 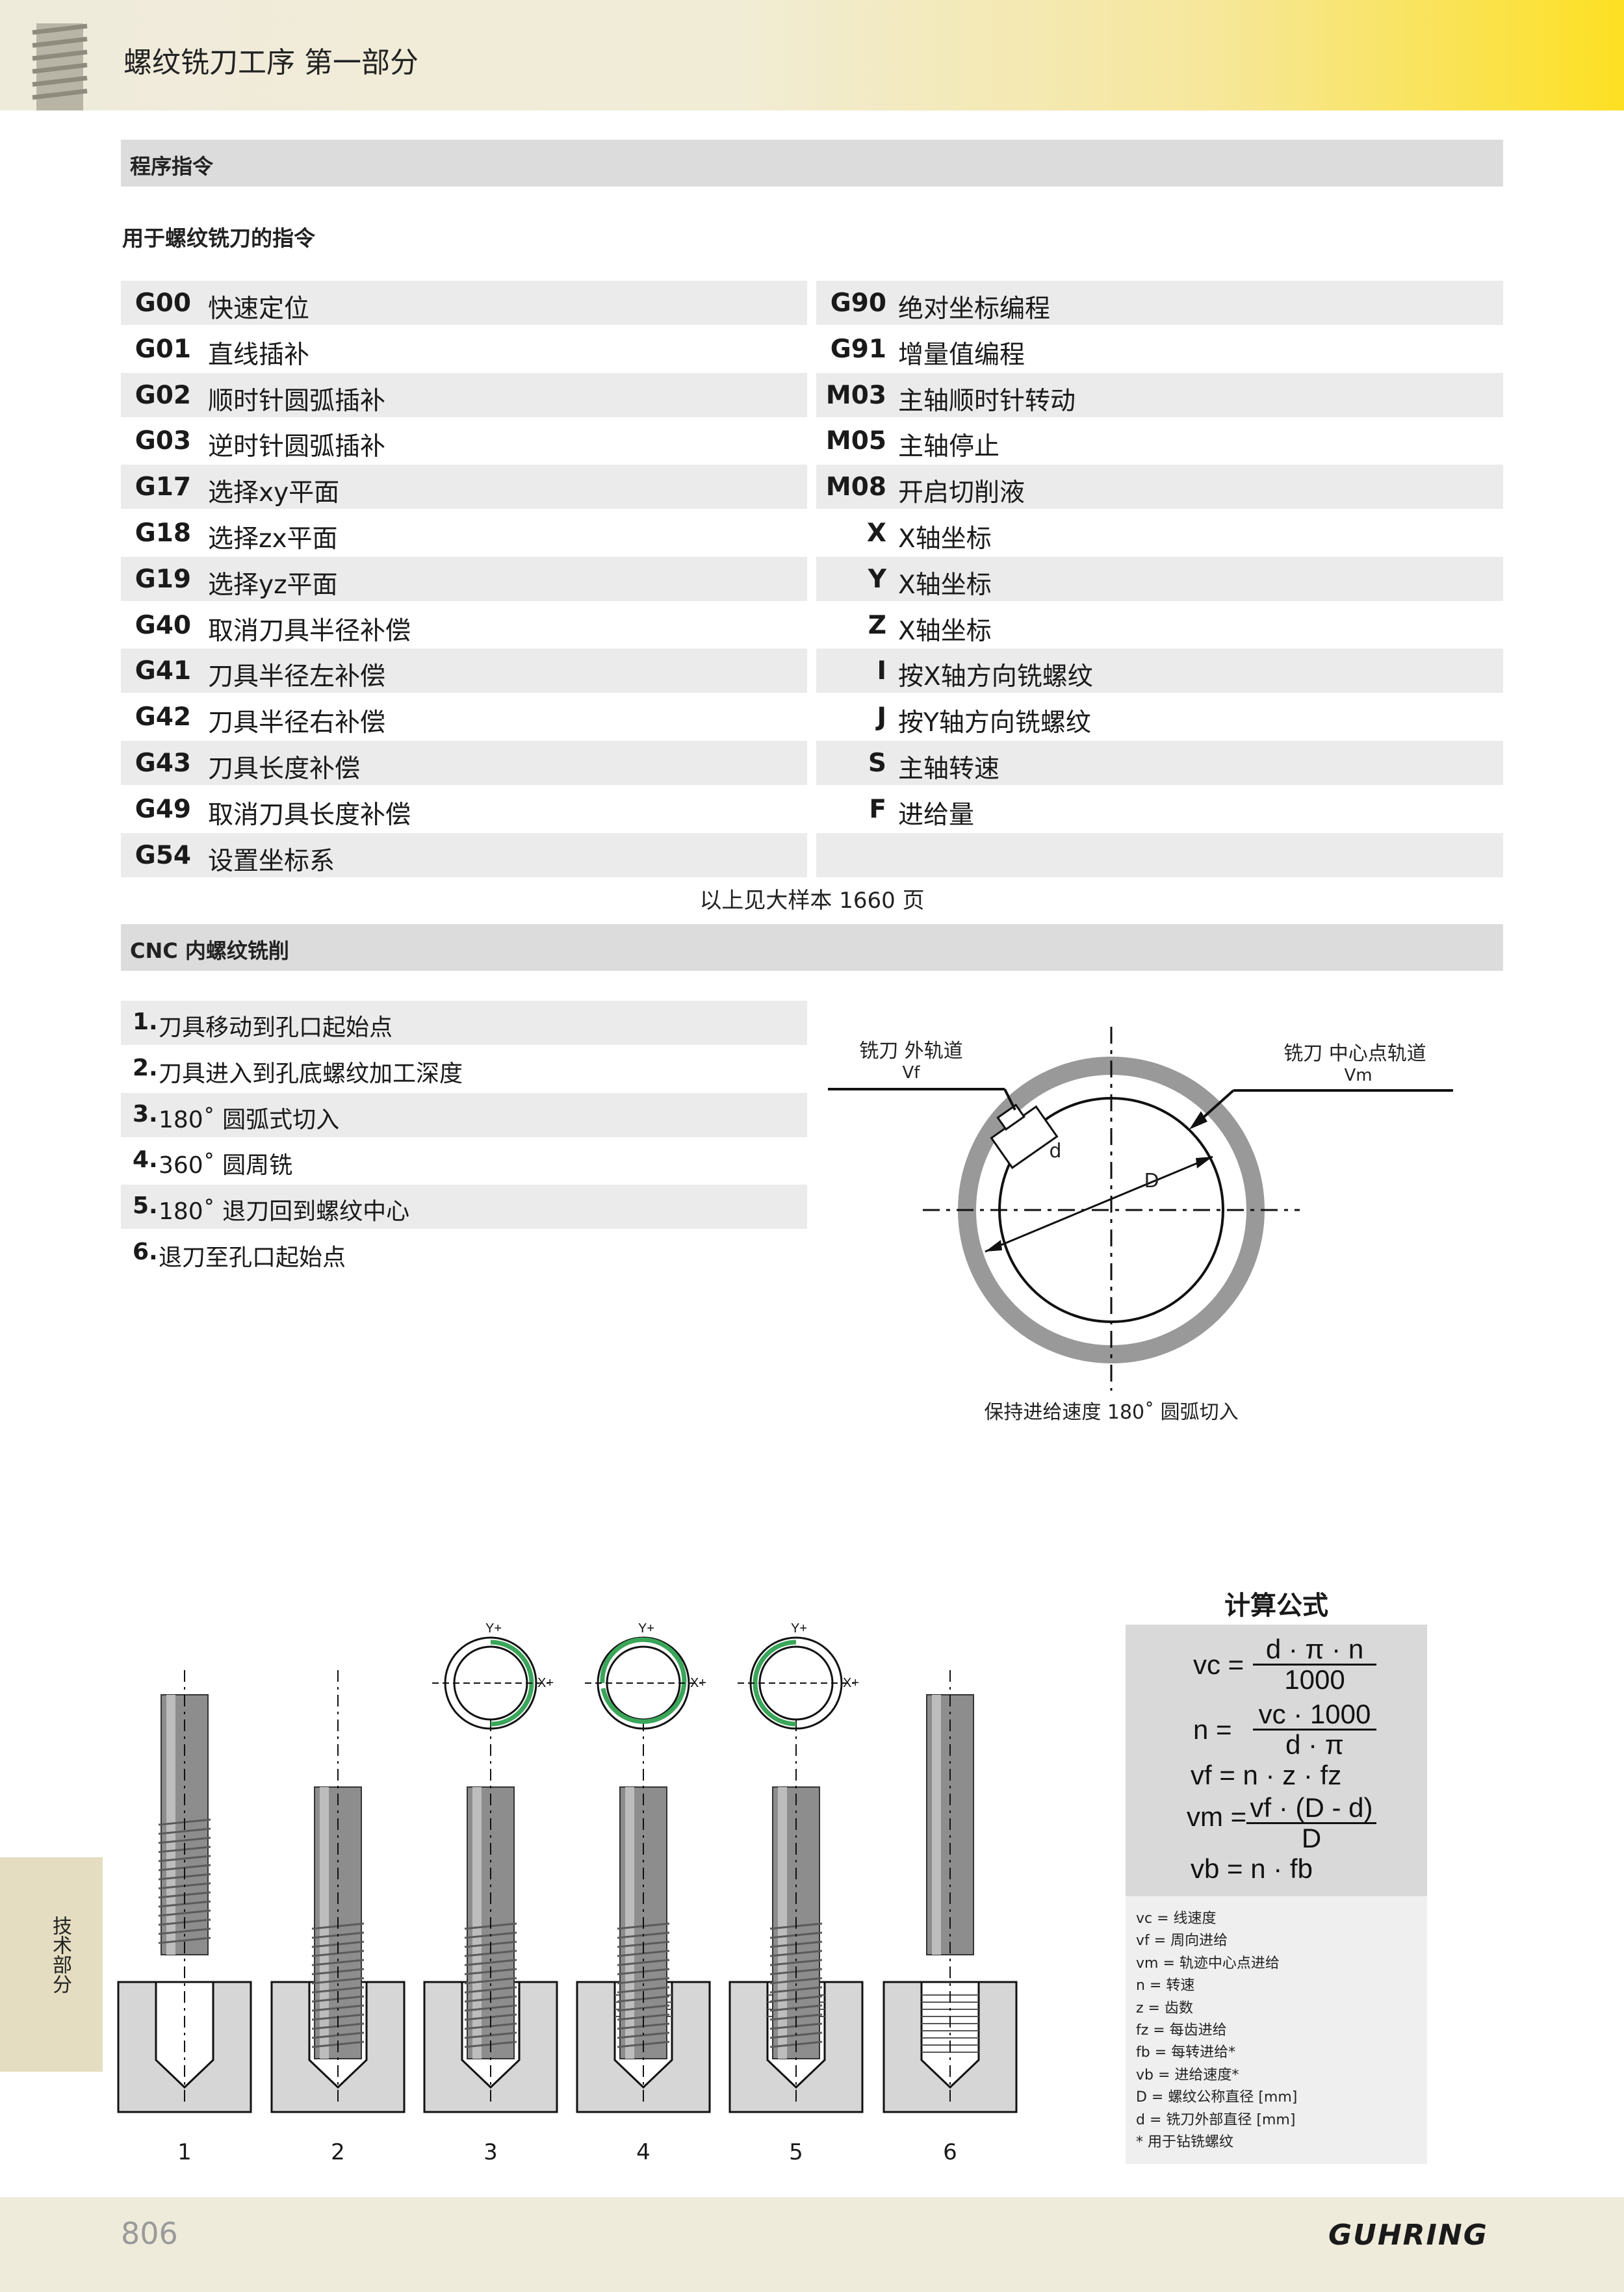 What do you see at coordinates (464, 809) in the screenshot?
I see `command-row: G49 取消刀具长度补偿` at bounding box center [464, 809].